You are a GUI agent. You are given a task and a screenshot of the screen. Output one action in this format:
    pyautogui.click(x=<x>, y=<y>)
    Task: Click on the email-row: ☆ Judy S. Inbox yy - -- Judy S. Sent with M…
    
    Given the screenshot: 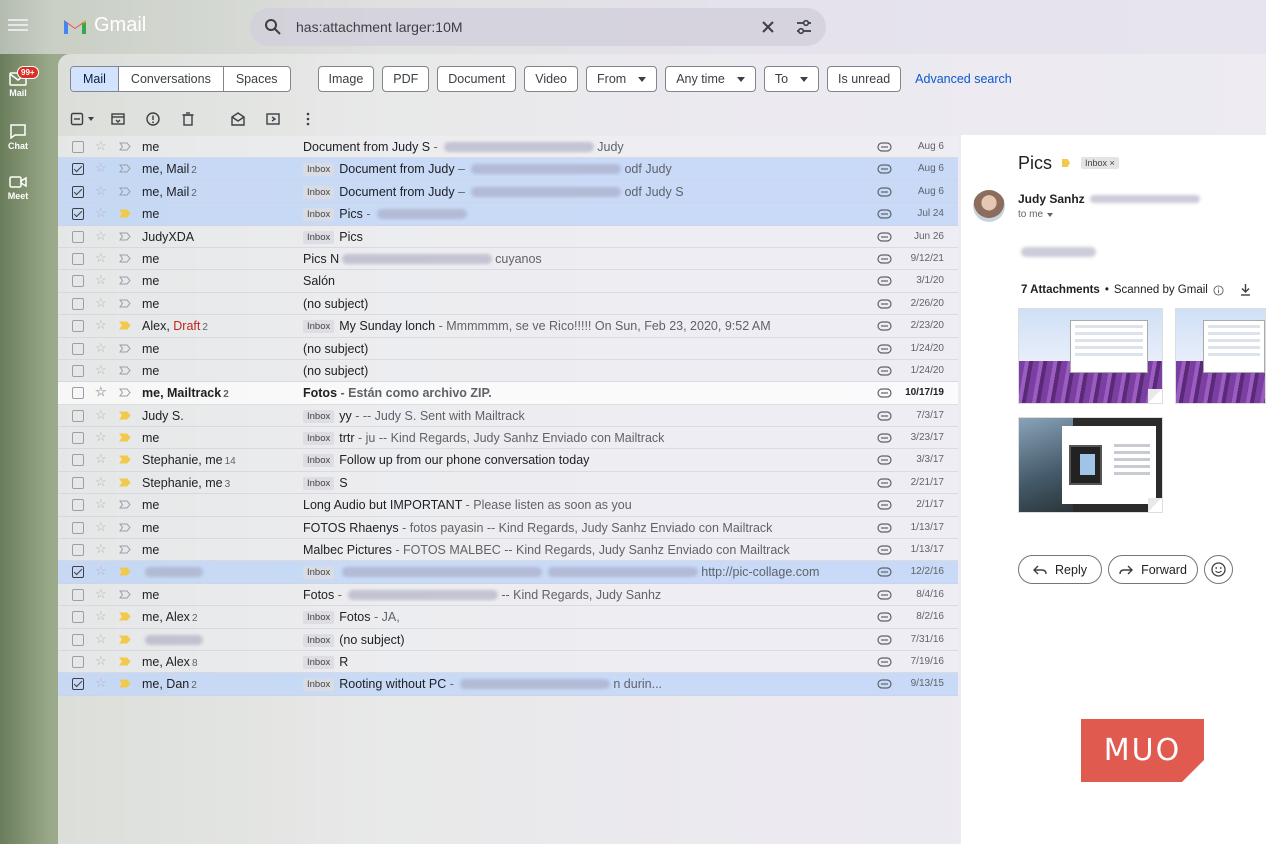 What is the action you would take?
    pyautogui.click(x=508, y=416)
    